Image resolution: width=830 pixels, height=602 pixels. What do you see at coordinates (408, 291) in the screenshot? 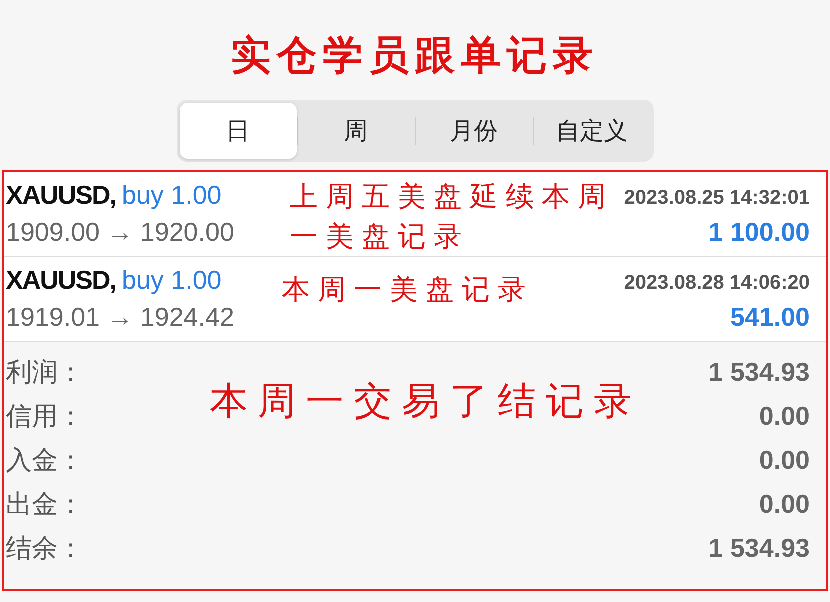
I see `annotation-text: 本周一美盘记录` at bounding box center [408, 291].